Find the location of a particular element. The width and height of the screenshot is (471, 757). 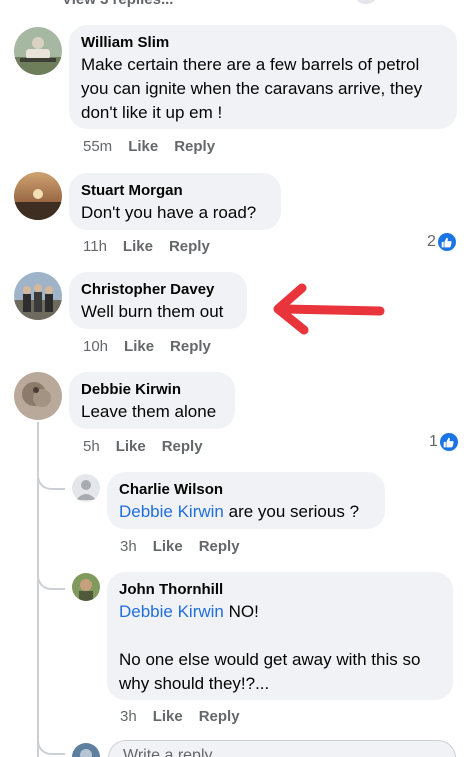

reply-text: Debbie Kirwin NO! is located at coordinates (189, 611).